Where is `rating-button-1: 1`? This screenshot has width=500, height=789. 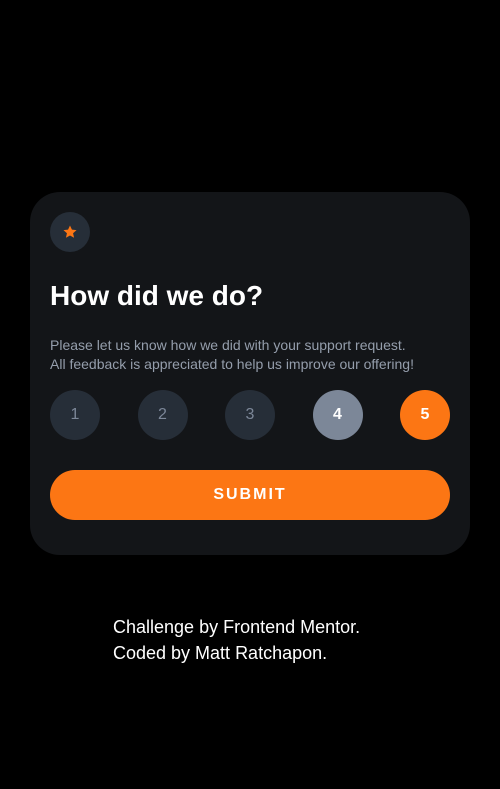
rating-button-1: 1 is located at coordinates (75, 415).